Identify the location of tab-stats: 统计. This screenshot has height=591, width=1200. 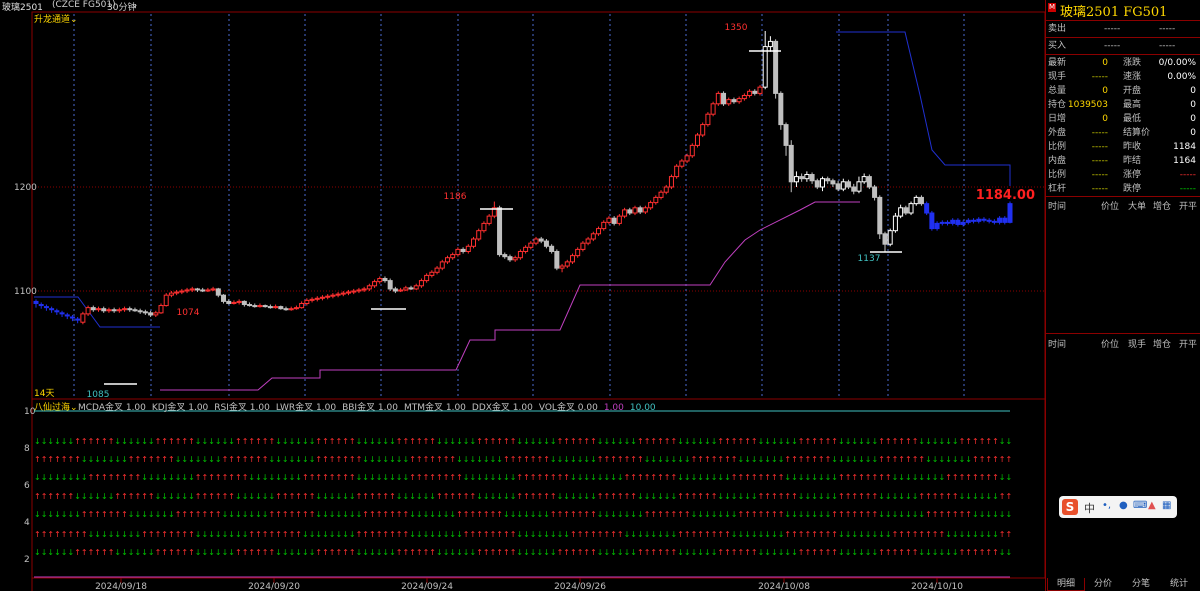
(1179, 584).